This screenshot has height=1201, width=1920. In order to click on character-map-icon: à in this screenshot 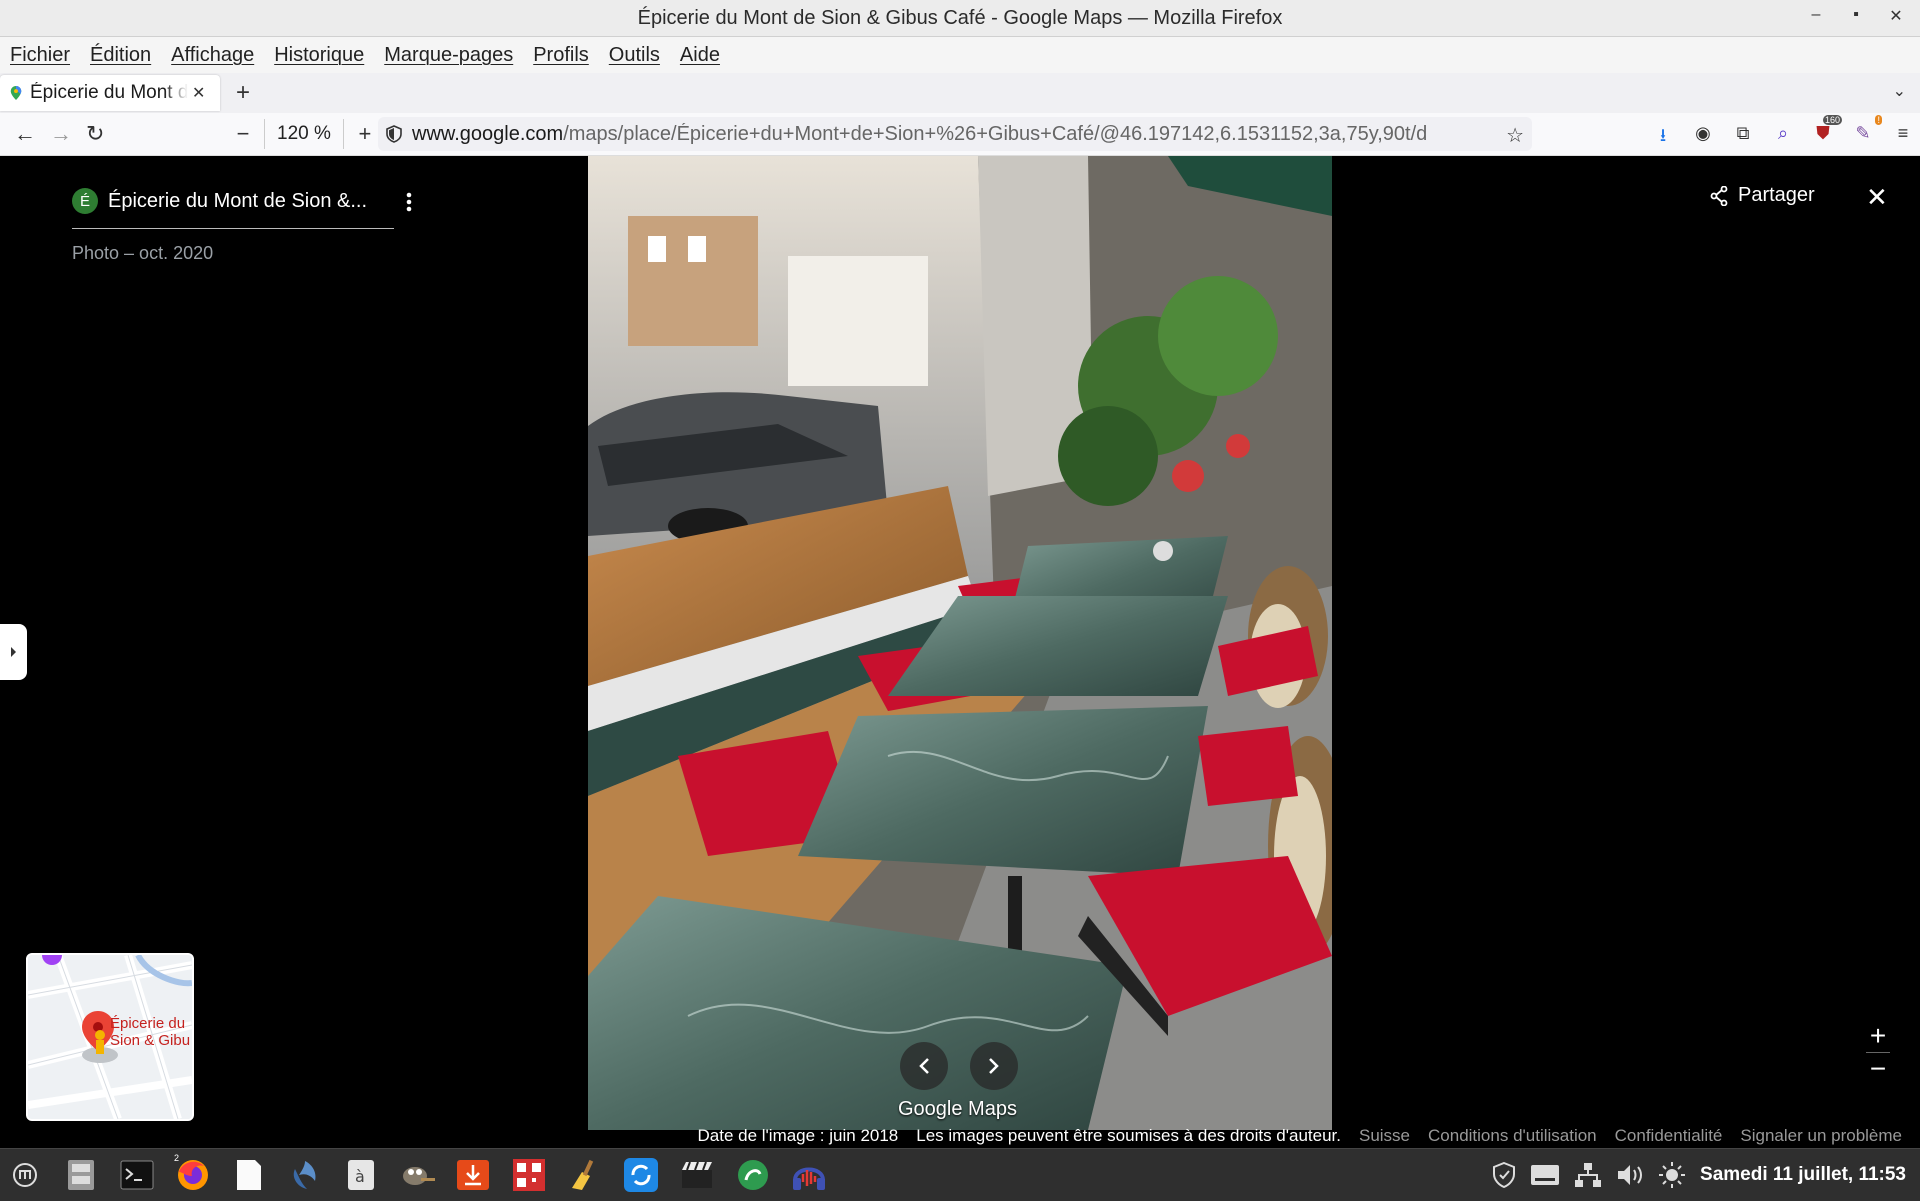, I will do `click(361, 1175)`.